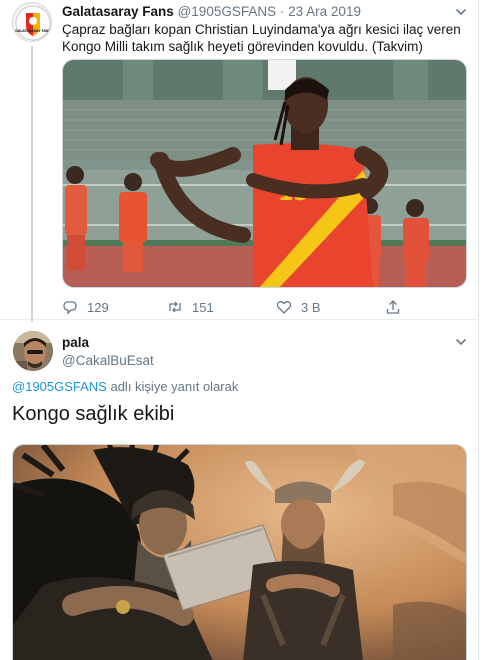  I want to click on heart-icon, so click(284, 307).